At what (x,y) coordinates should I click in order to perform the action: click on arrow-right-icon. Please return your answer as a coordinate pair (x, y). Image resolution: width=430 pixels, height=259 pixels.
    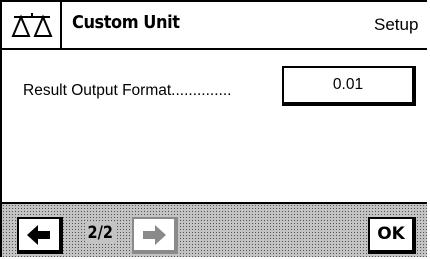
    Looking at the image, I should click on (154, 234).